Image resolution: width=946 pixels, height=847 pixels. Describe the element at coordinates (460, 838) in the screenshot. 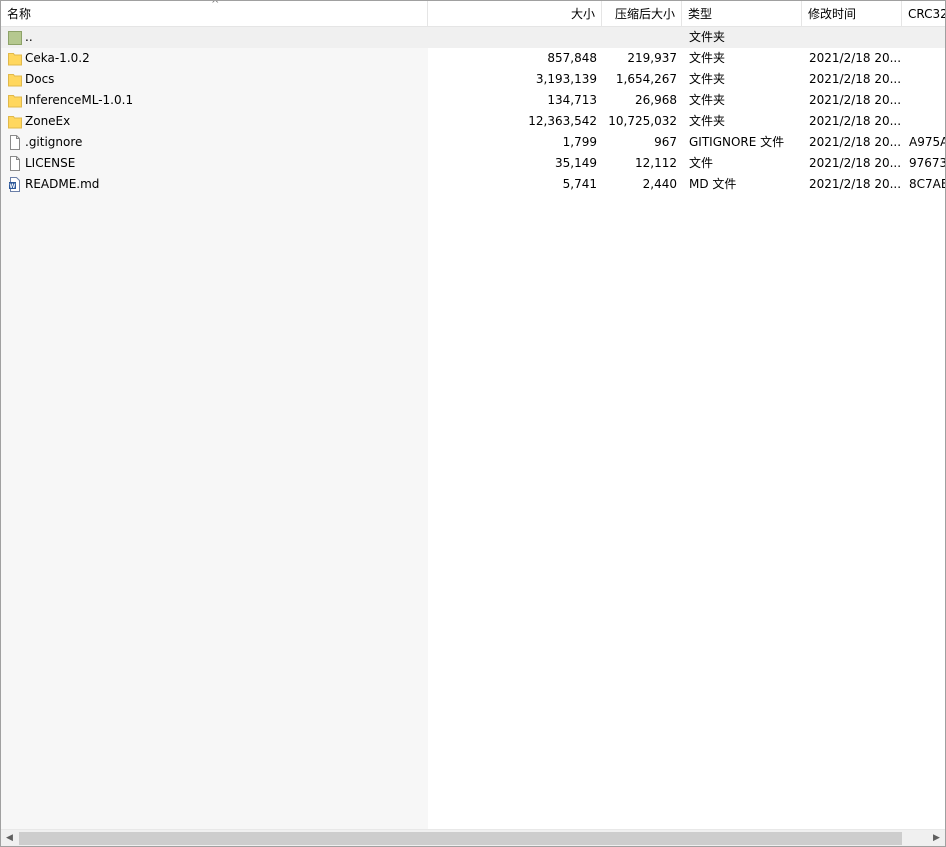

I see `scrollbar-thumb` at that location.